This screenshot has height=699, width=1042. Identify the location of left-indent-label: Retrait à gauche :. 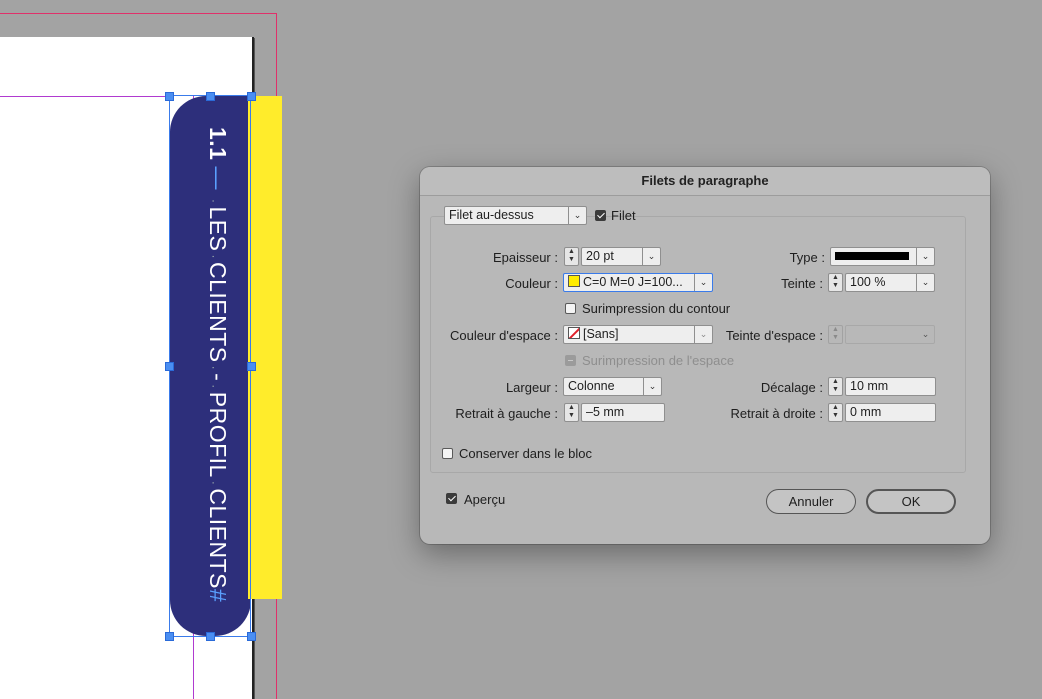
(506, 413).